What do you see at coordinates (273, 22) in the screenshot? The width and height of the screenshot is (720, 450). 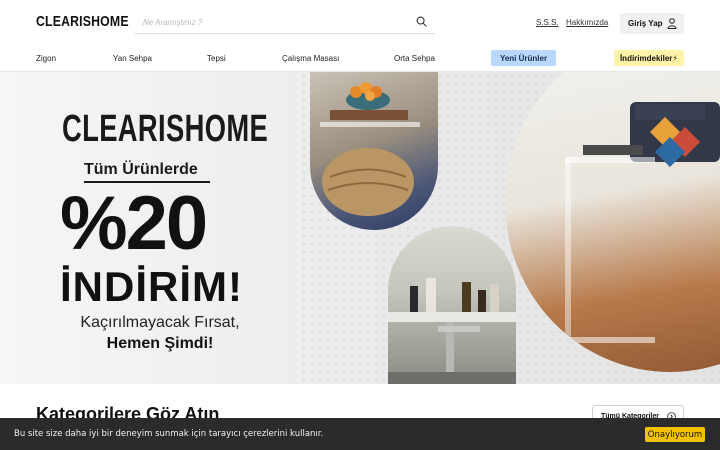 I see `search-input` at bounding box center [273, 22].